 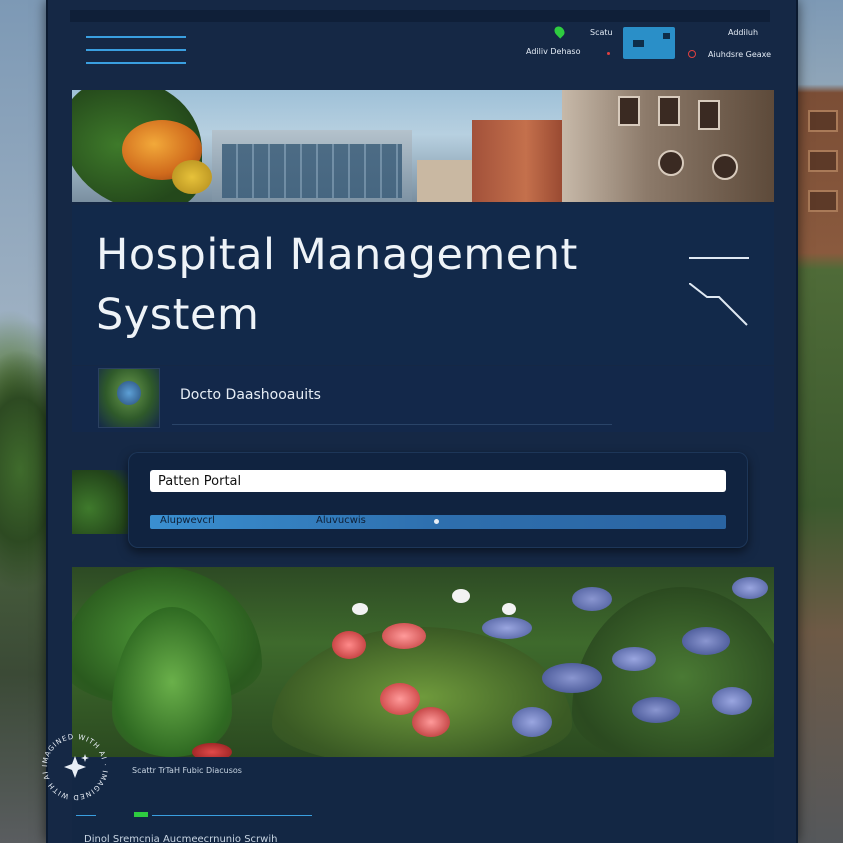 I want to click on alert-dot-icon, so click(x=608, y=53).